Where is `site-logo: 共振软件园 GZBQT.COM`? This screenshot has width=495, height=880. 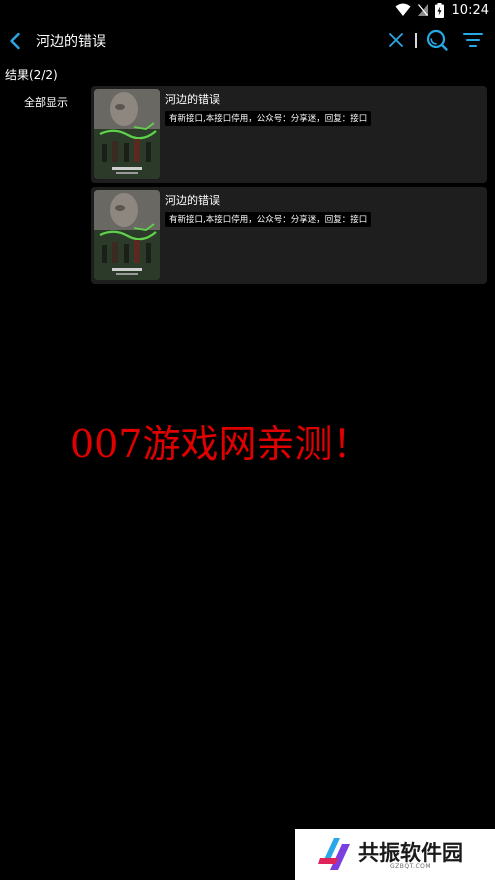 site-logo: 共振软件园 GZBQT.COM is located at coordinates (395, 854).